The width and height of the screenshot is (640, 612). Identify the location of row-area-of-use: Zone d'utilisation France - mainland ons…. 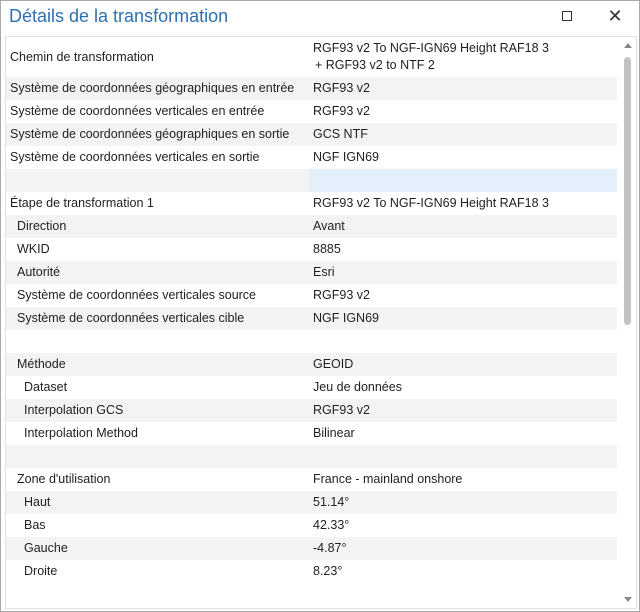
(311, 479).